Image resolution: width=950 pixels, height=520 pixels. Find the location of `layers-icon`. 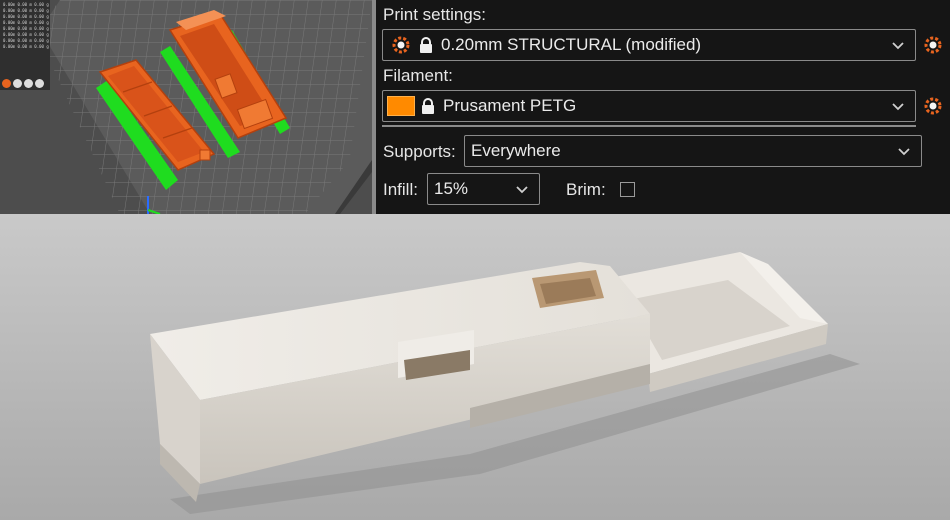

layers-icon is located at coordinates (17, 83).